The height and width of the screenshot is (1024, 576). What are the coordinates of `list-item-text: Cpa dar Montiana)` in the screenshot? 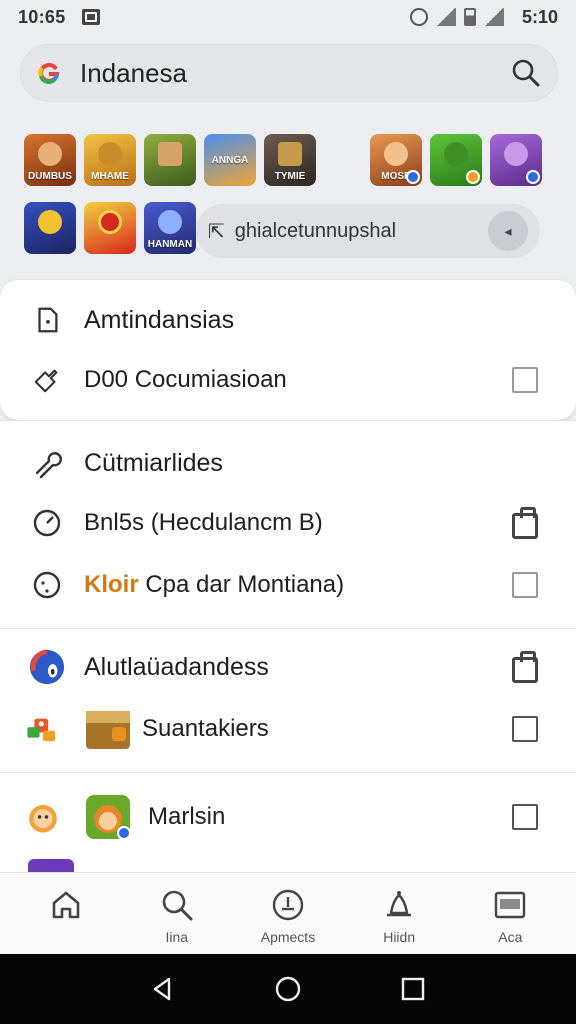 It's located at (245, 584).